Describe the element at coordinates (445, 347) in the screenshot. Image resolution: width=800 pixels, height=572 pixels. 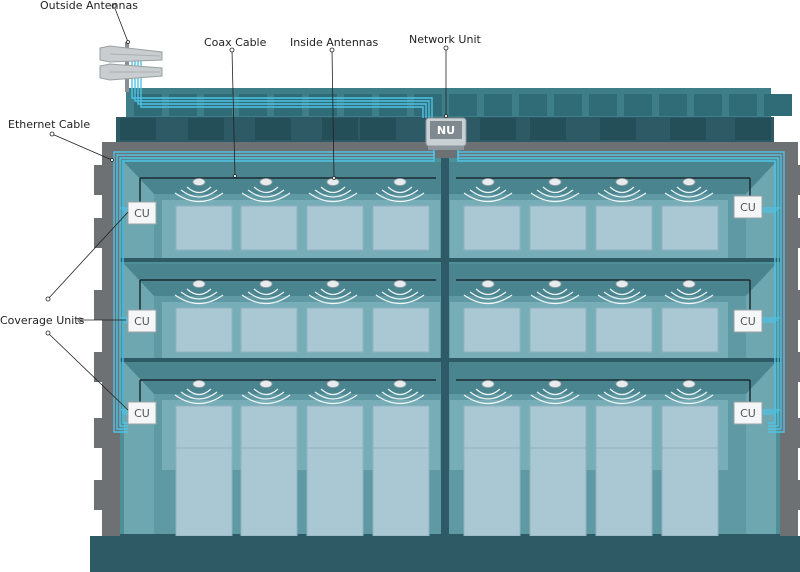
I see `center-divider` at that location.